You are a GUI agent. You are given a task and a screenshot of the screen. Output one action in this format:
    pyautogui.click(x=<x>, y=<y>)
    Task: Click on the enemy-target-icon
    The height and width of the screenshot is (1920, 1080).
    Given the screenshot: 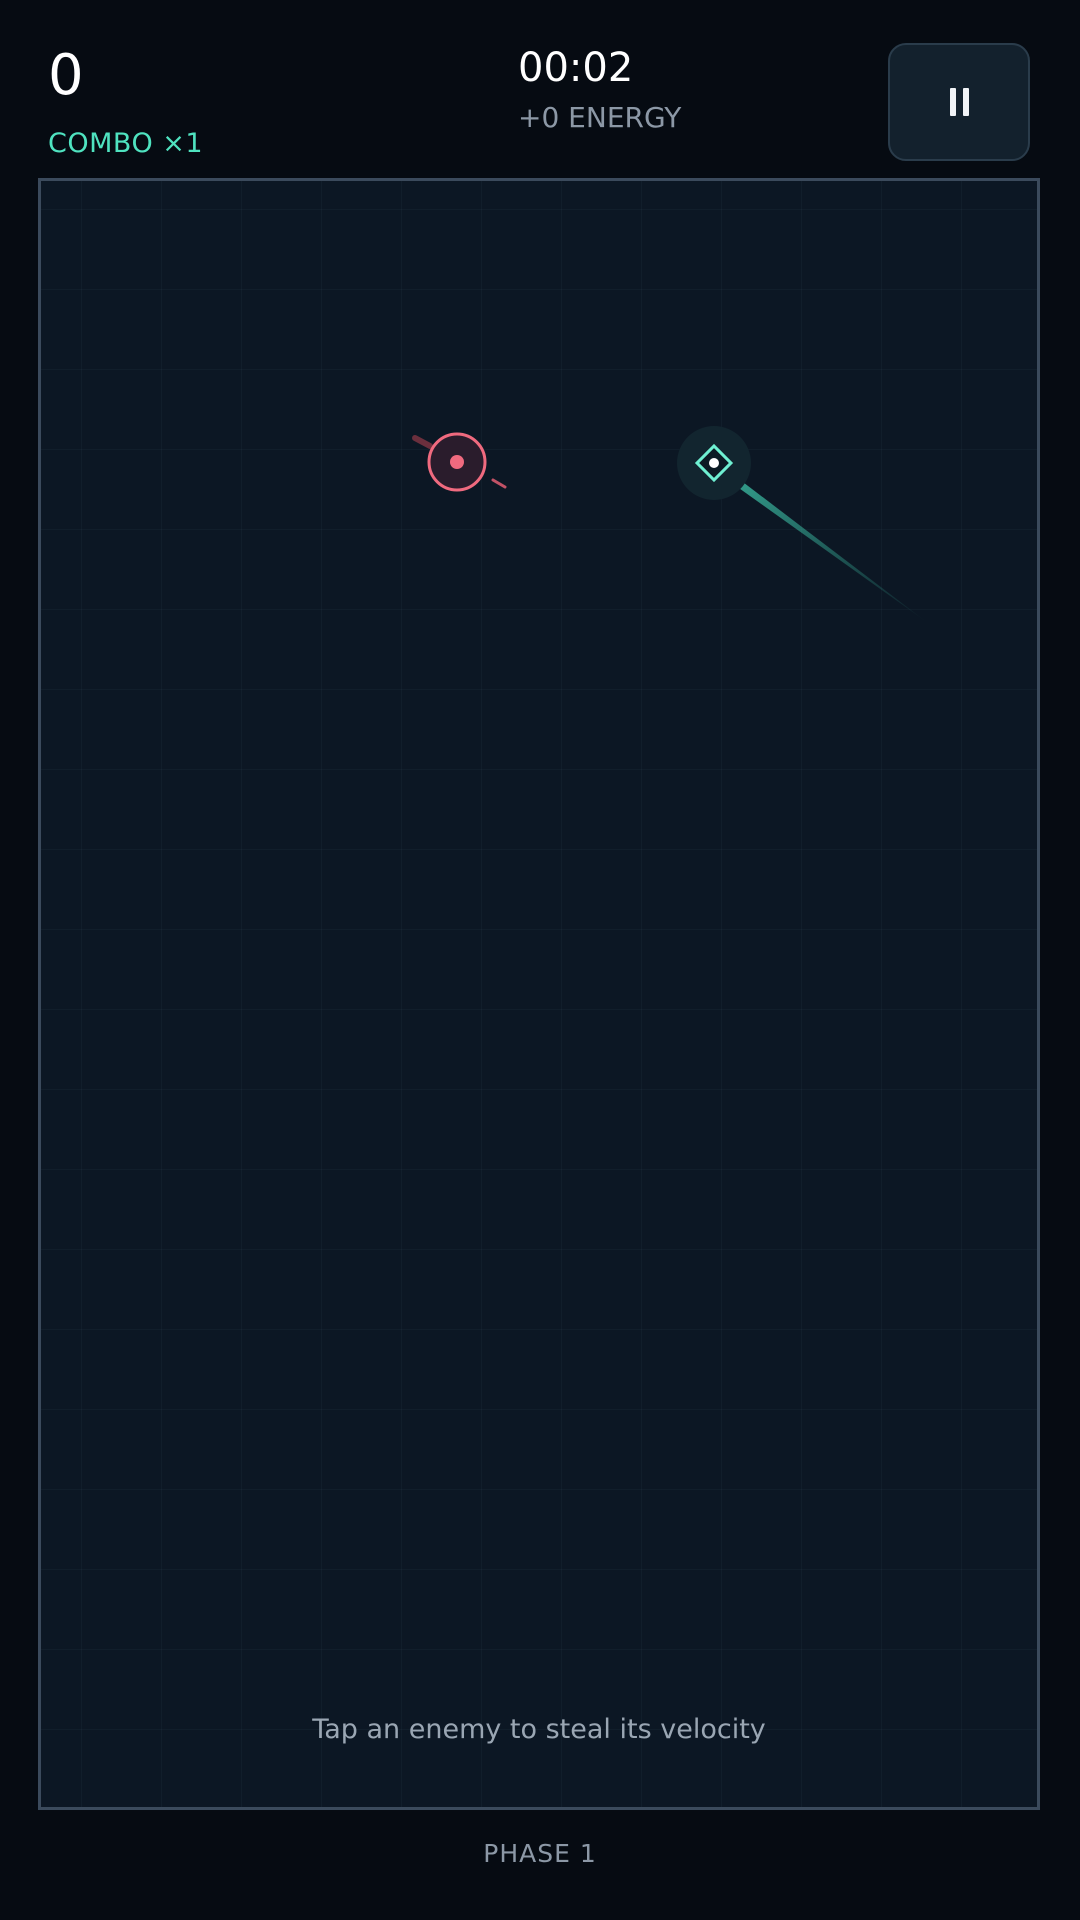 What is the action you would take?
    pyautogui.click(x=459, y=462)
    